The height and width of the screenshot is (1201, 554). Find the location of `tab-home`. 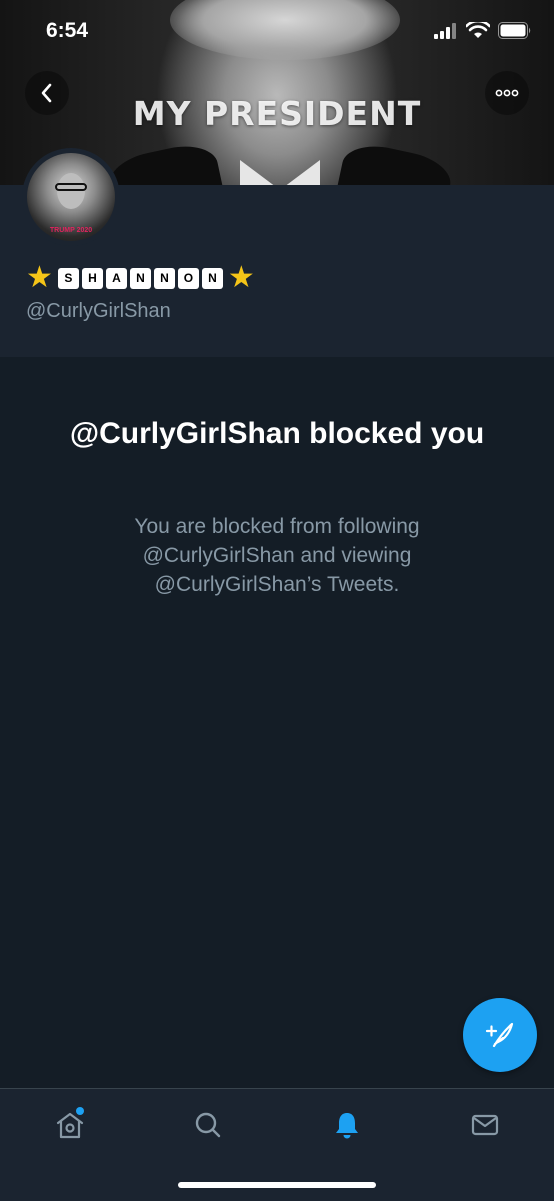

tab-home is located at coordinates (70, 1125).